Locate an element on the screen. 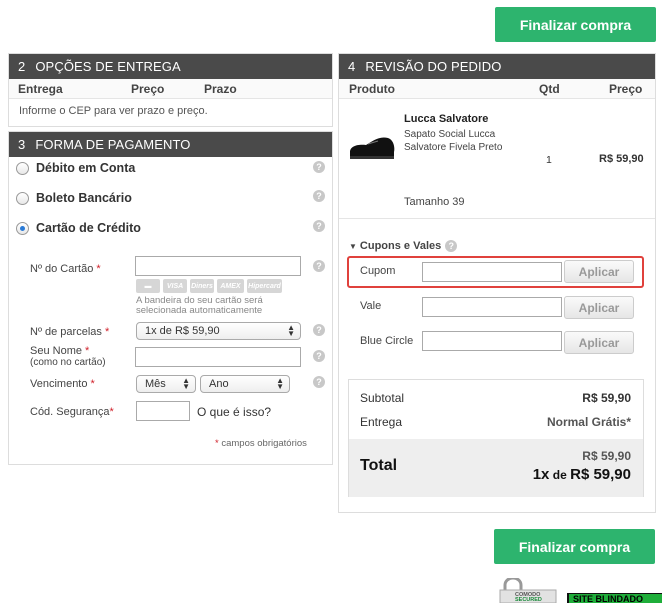 This screenshot has height=603, width=662. cartao-label: Cartão de Crédito is located at coordinates (88, 228).